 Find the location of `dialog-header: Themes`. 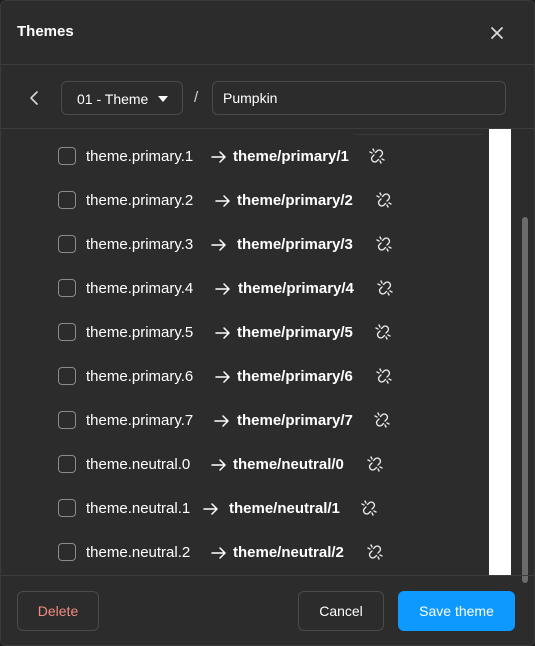

dialog-header: Themes is located at coordinates (267, 33).